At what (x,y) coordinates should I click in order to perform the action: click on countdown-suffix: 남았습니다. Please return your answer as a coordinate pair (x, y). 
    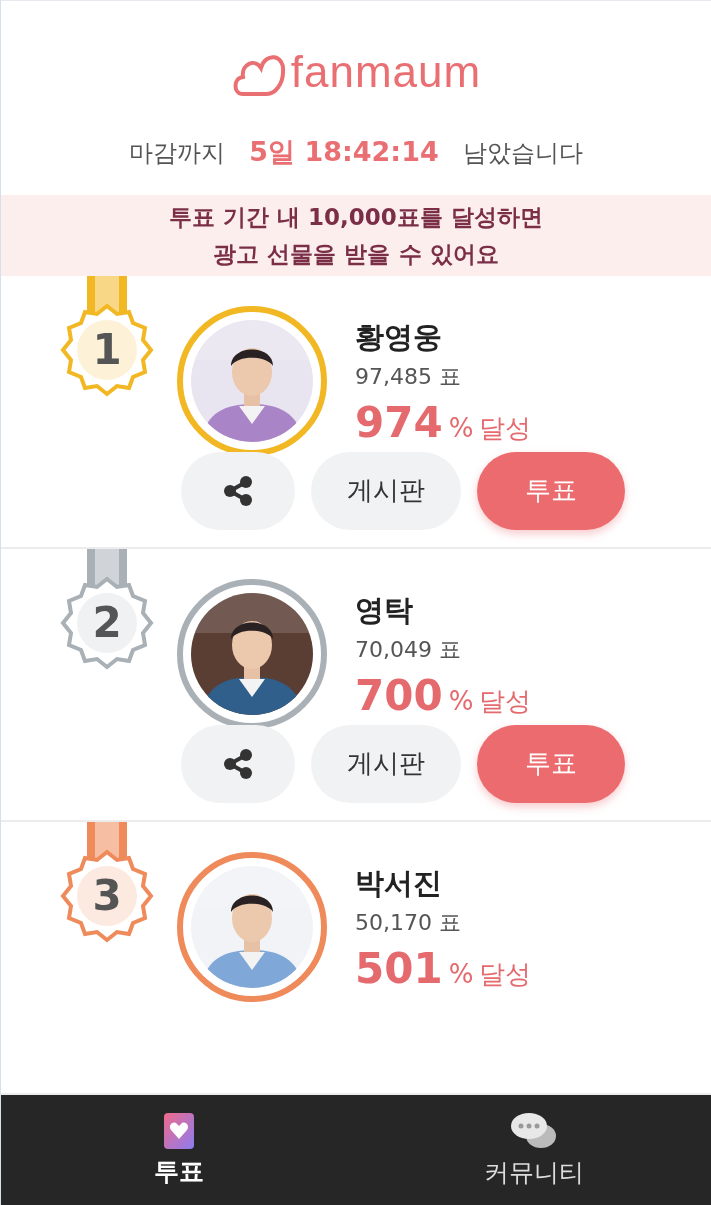
    Looking at the image, I should click on (522, 153).